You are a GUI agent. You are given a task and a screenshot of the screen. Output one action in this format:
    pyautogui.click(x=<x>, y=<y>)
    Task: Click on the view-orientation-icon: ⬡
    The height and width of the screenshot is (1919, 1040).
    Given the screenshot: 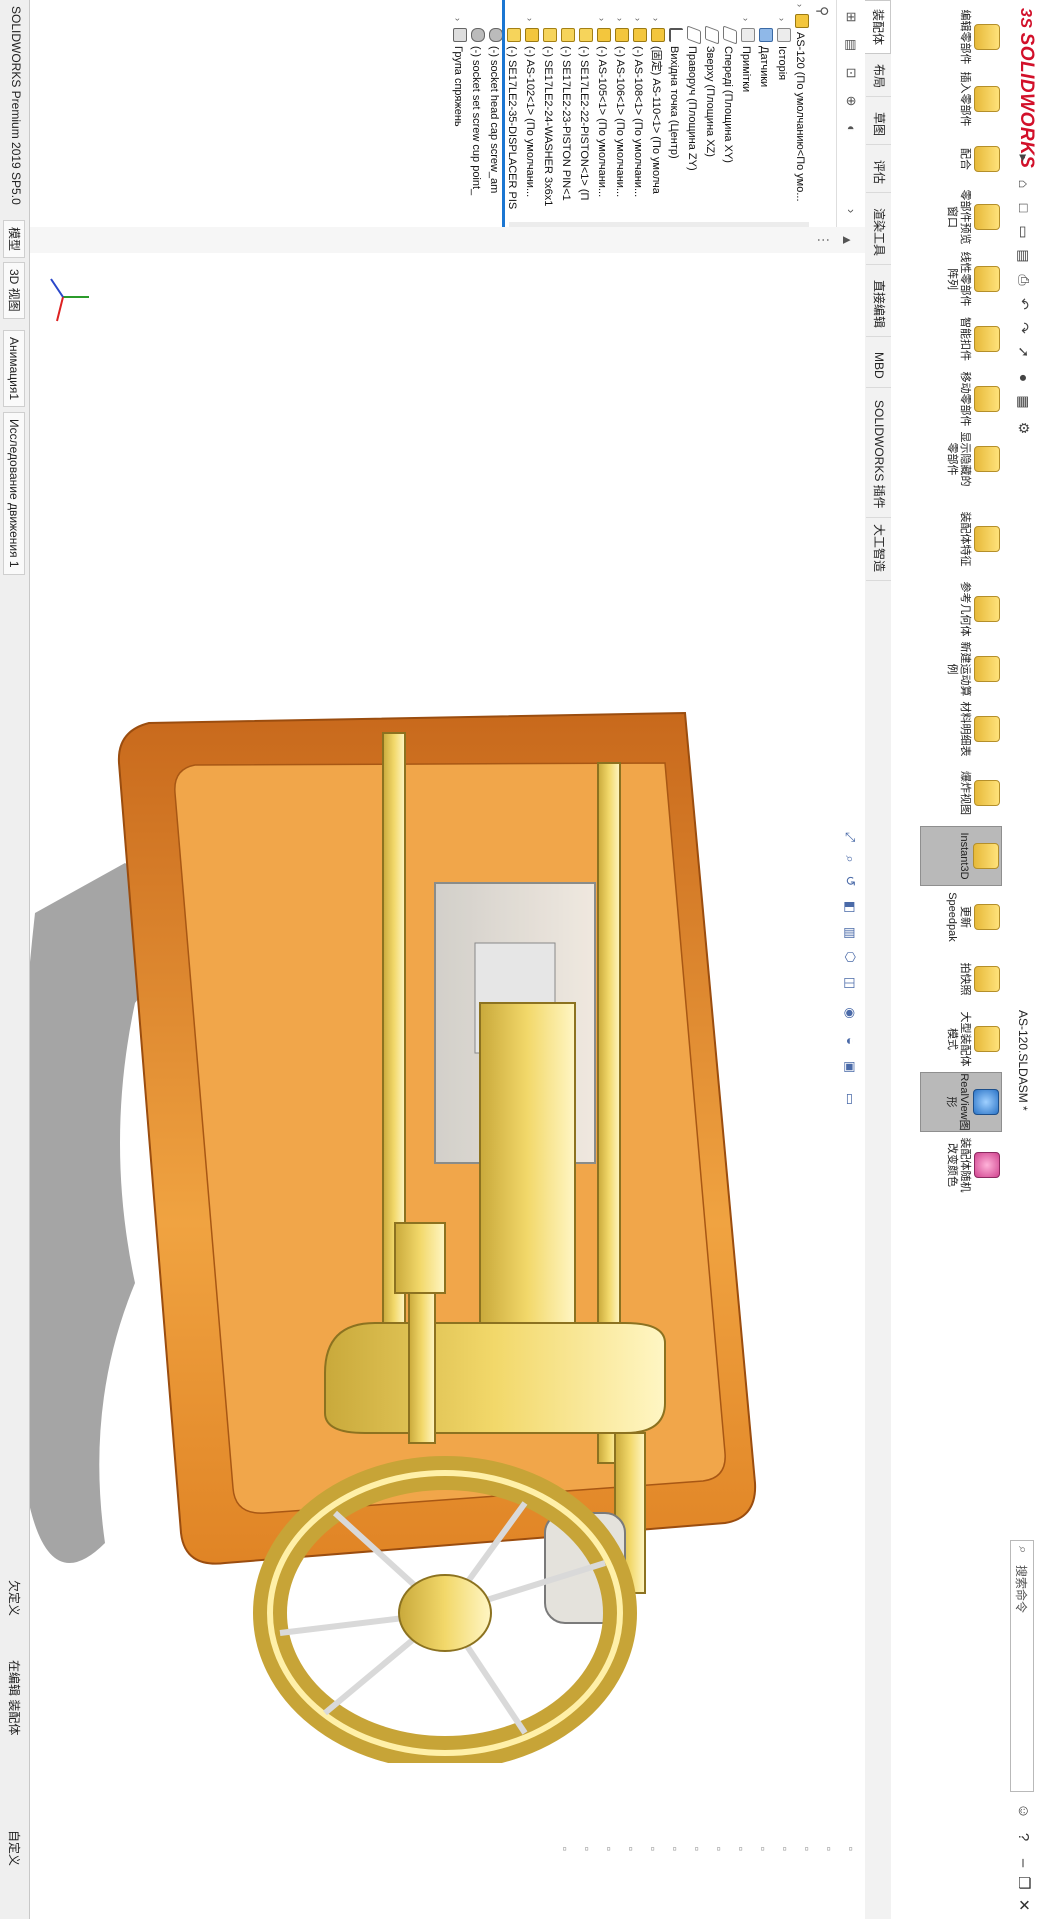 What is the action you would take?
    pyautogui.click(x=850, y=957)
    